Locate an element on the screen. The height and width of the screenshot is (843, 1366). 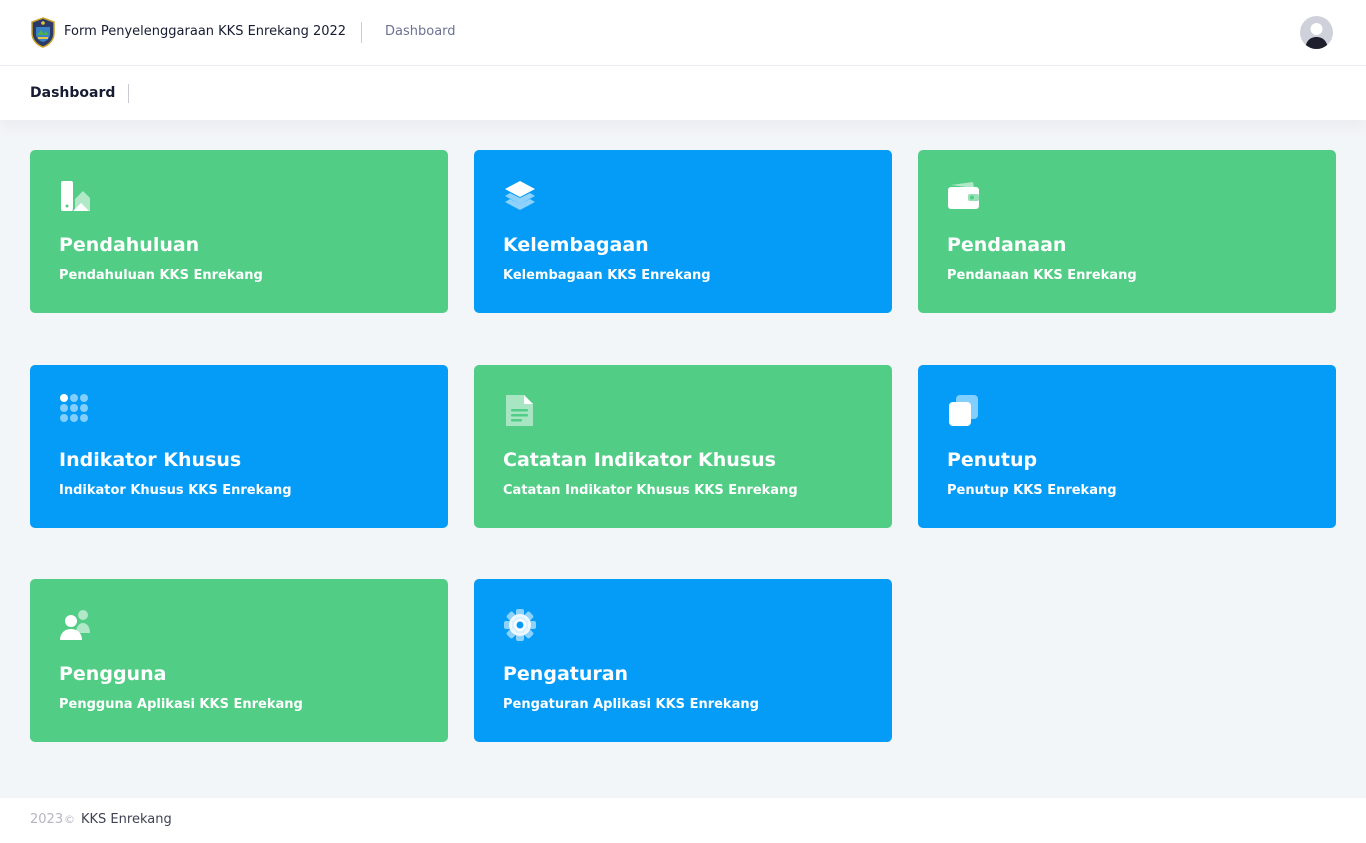
breadcrumb-dashboard: Dashboard is located at coordinates (420, 32).